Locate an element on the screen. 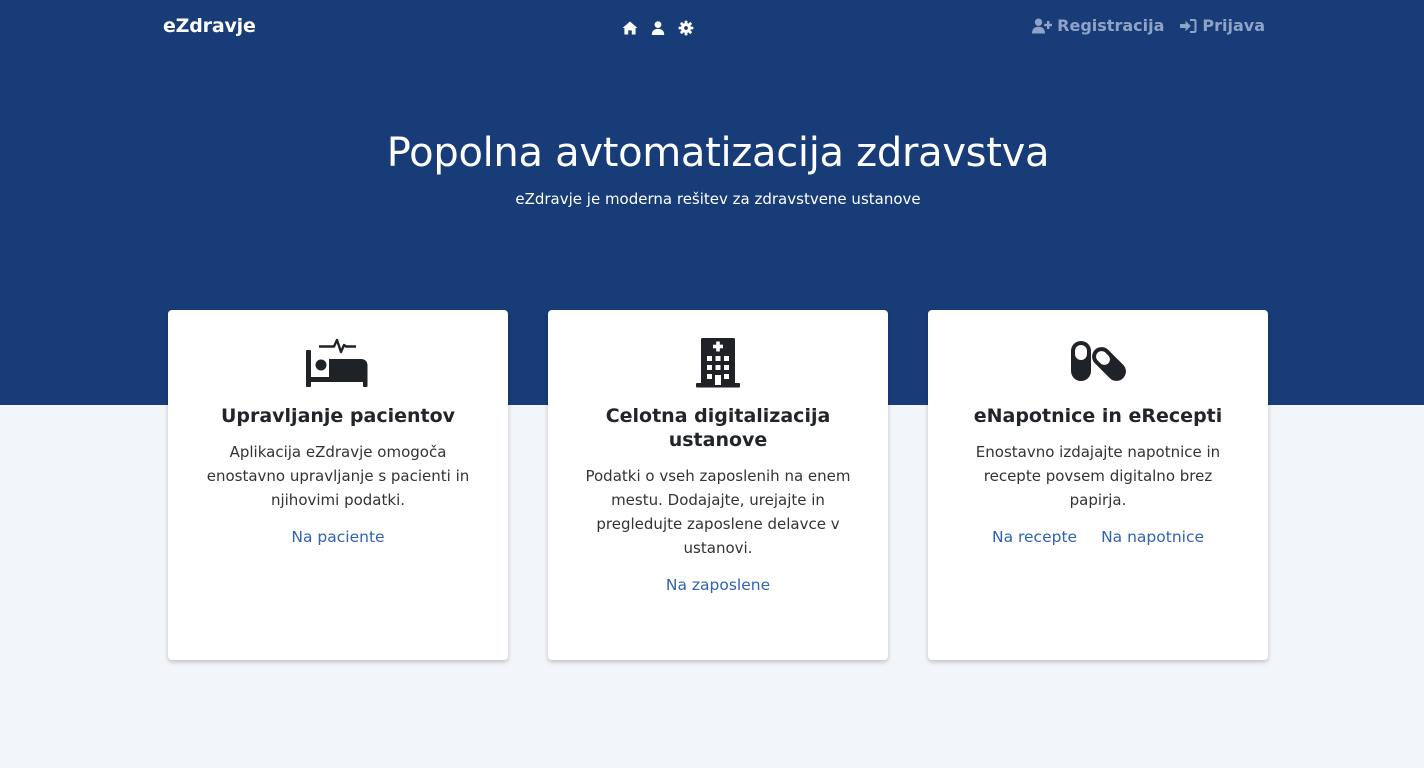 This screenshot has width=1424, height=768. top-navbar: eZdravje Registracija Prijava is located at coordinates (712, 28).